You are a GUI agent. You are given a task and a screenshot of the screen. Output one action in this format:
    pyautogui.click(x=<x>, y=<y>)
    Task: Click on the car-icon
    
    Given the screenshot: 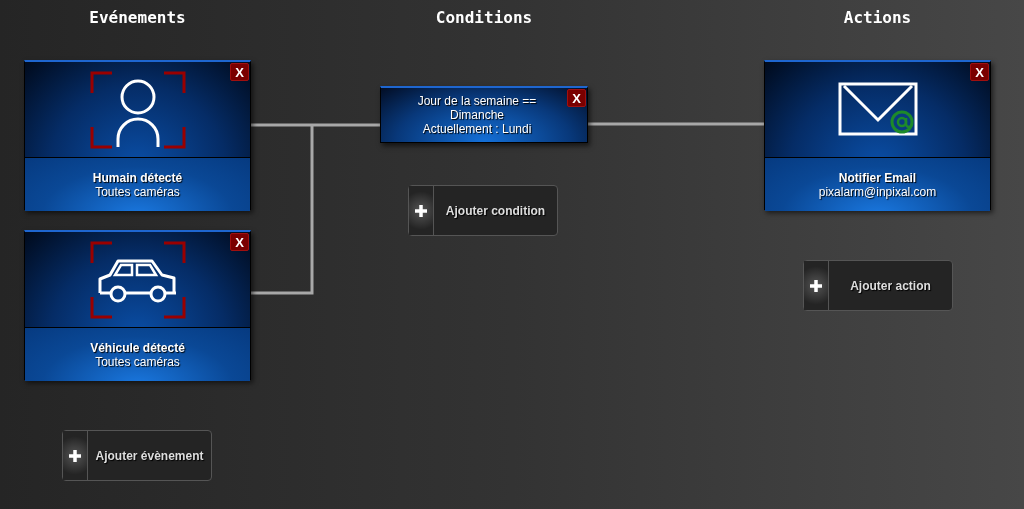 What is the action you would take?
    pyautogui.click(x=137, y=279)
    